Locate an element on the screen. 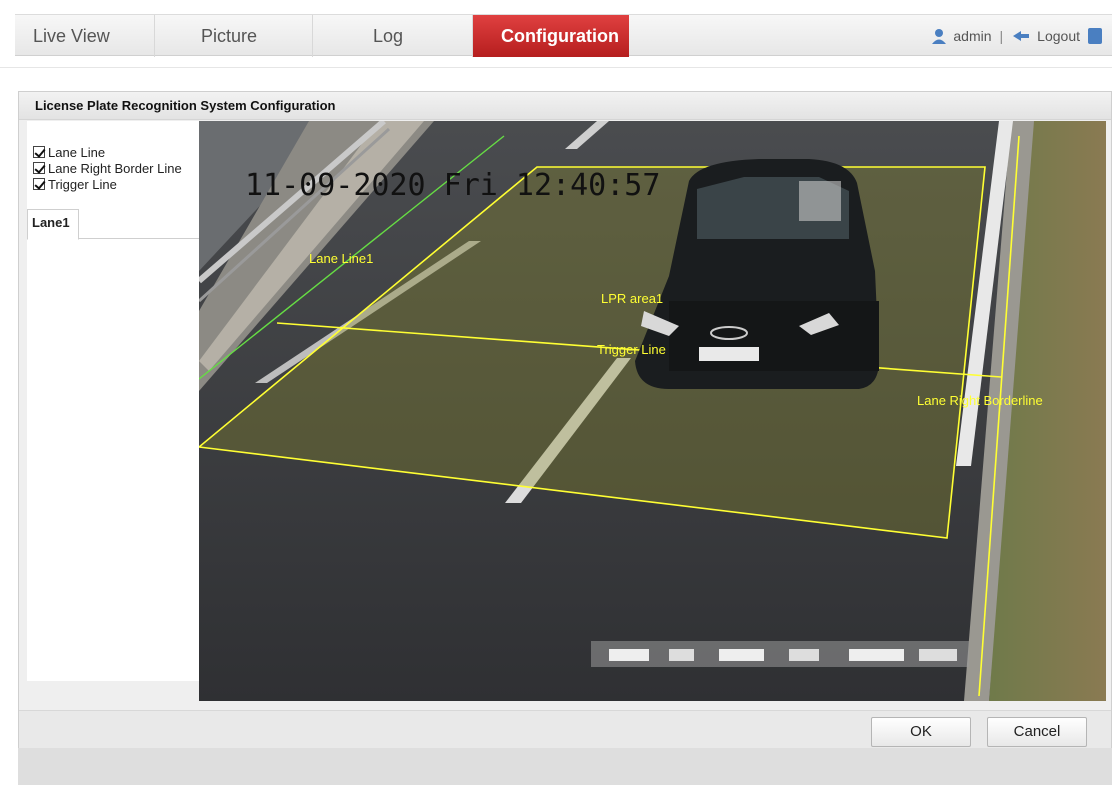 The image size is (1112, 785). option-lane-line: Lane Line is located at coordinates (69, 152).